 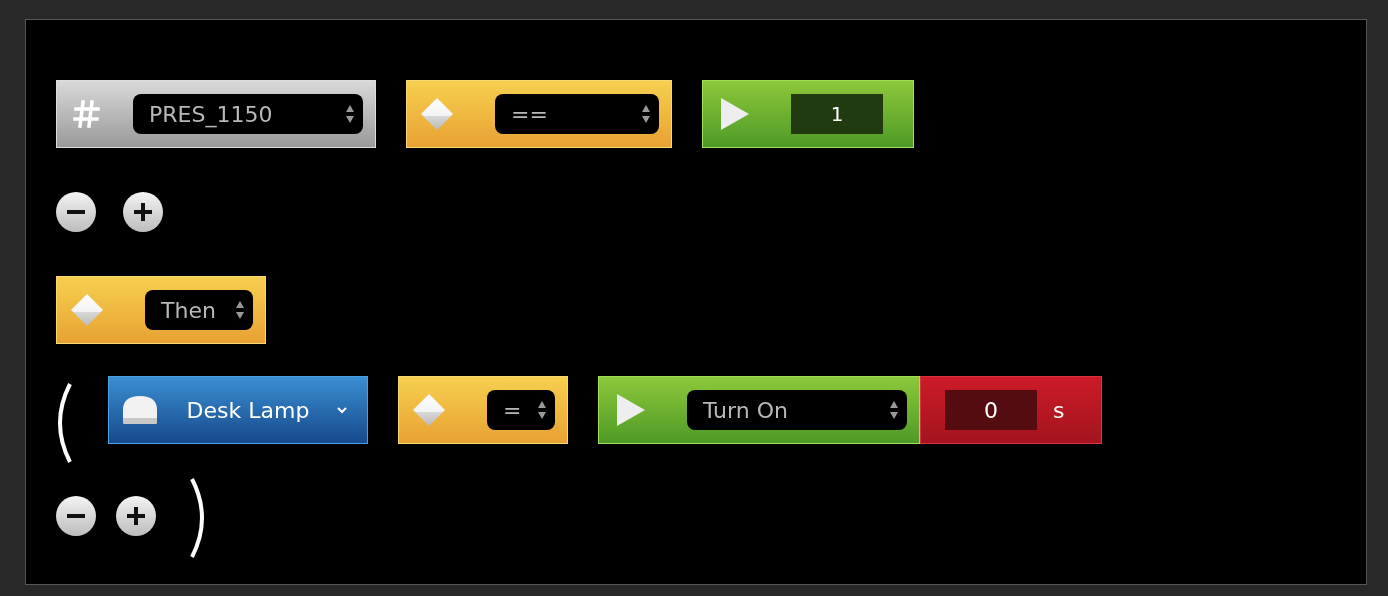 What do you see at coordinates (238, 410) in the screenshot?
I see `device-button: Desk Lamp` at bounding box center [238, 410].